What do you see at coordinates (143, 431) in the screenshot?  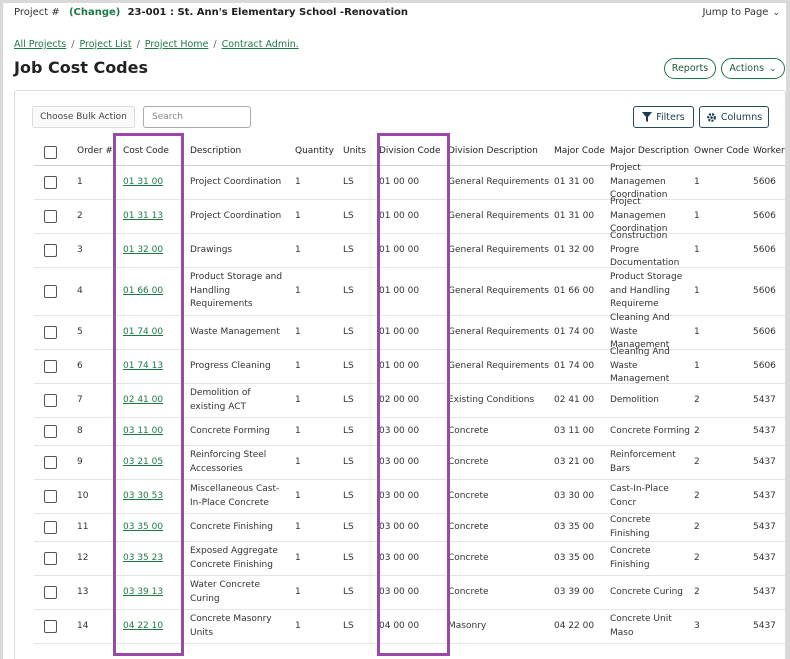 I see `cost-code-link: 03 11 00` at bounding box center [143, 431].